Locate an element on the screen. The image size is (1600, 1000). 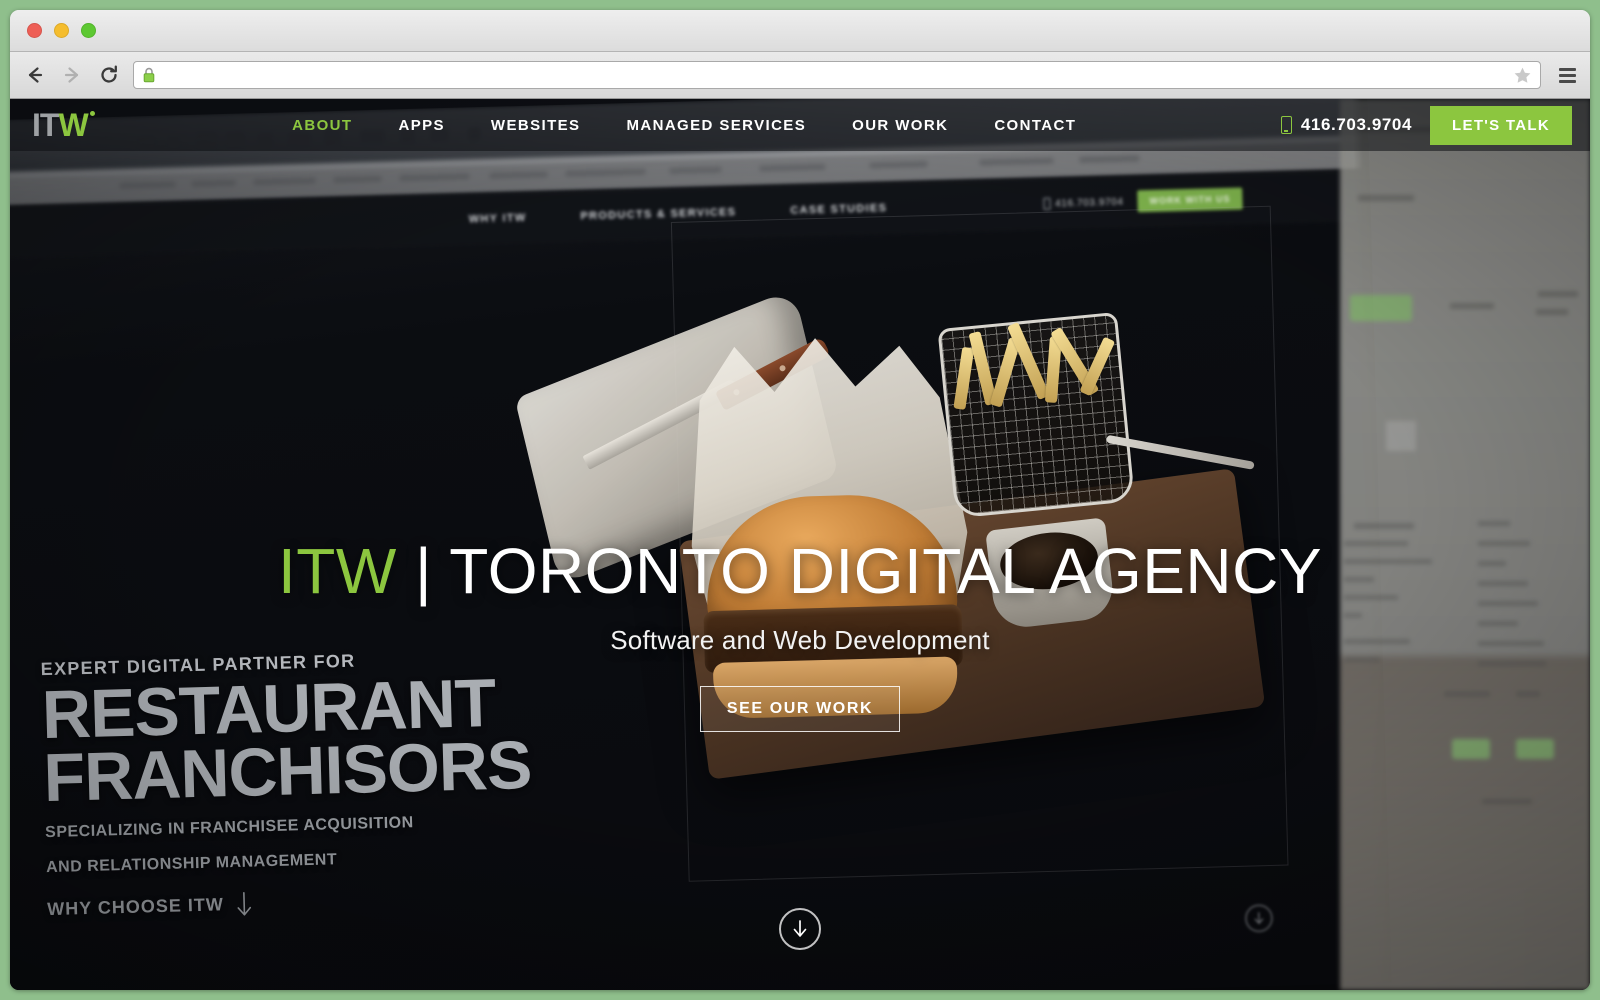
inner-headline-line2: FRANCHISORS is located at coordinates (287, 771).